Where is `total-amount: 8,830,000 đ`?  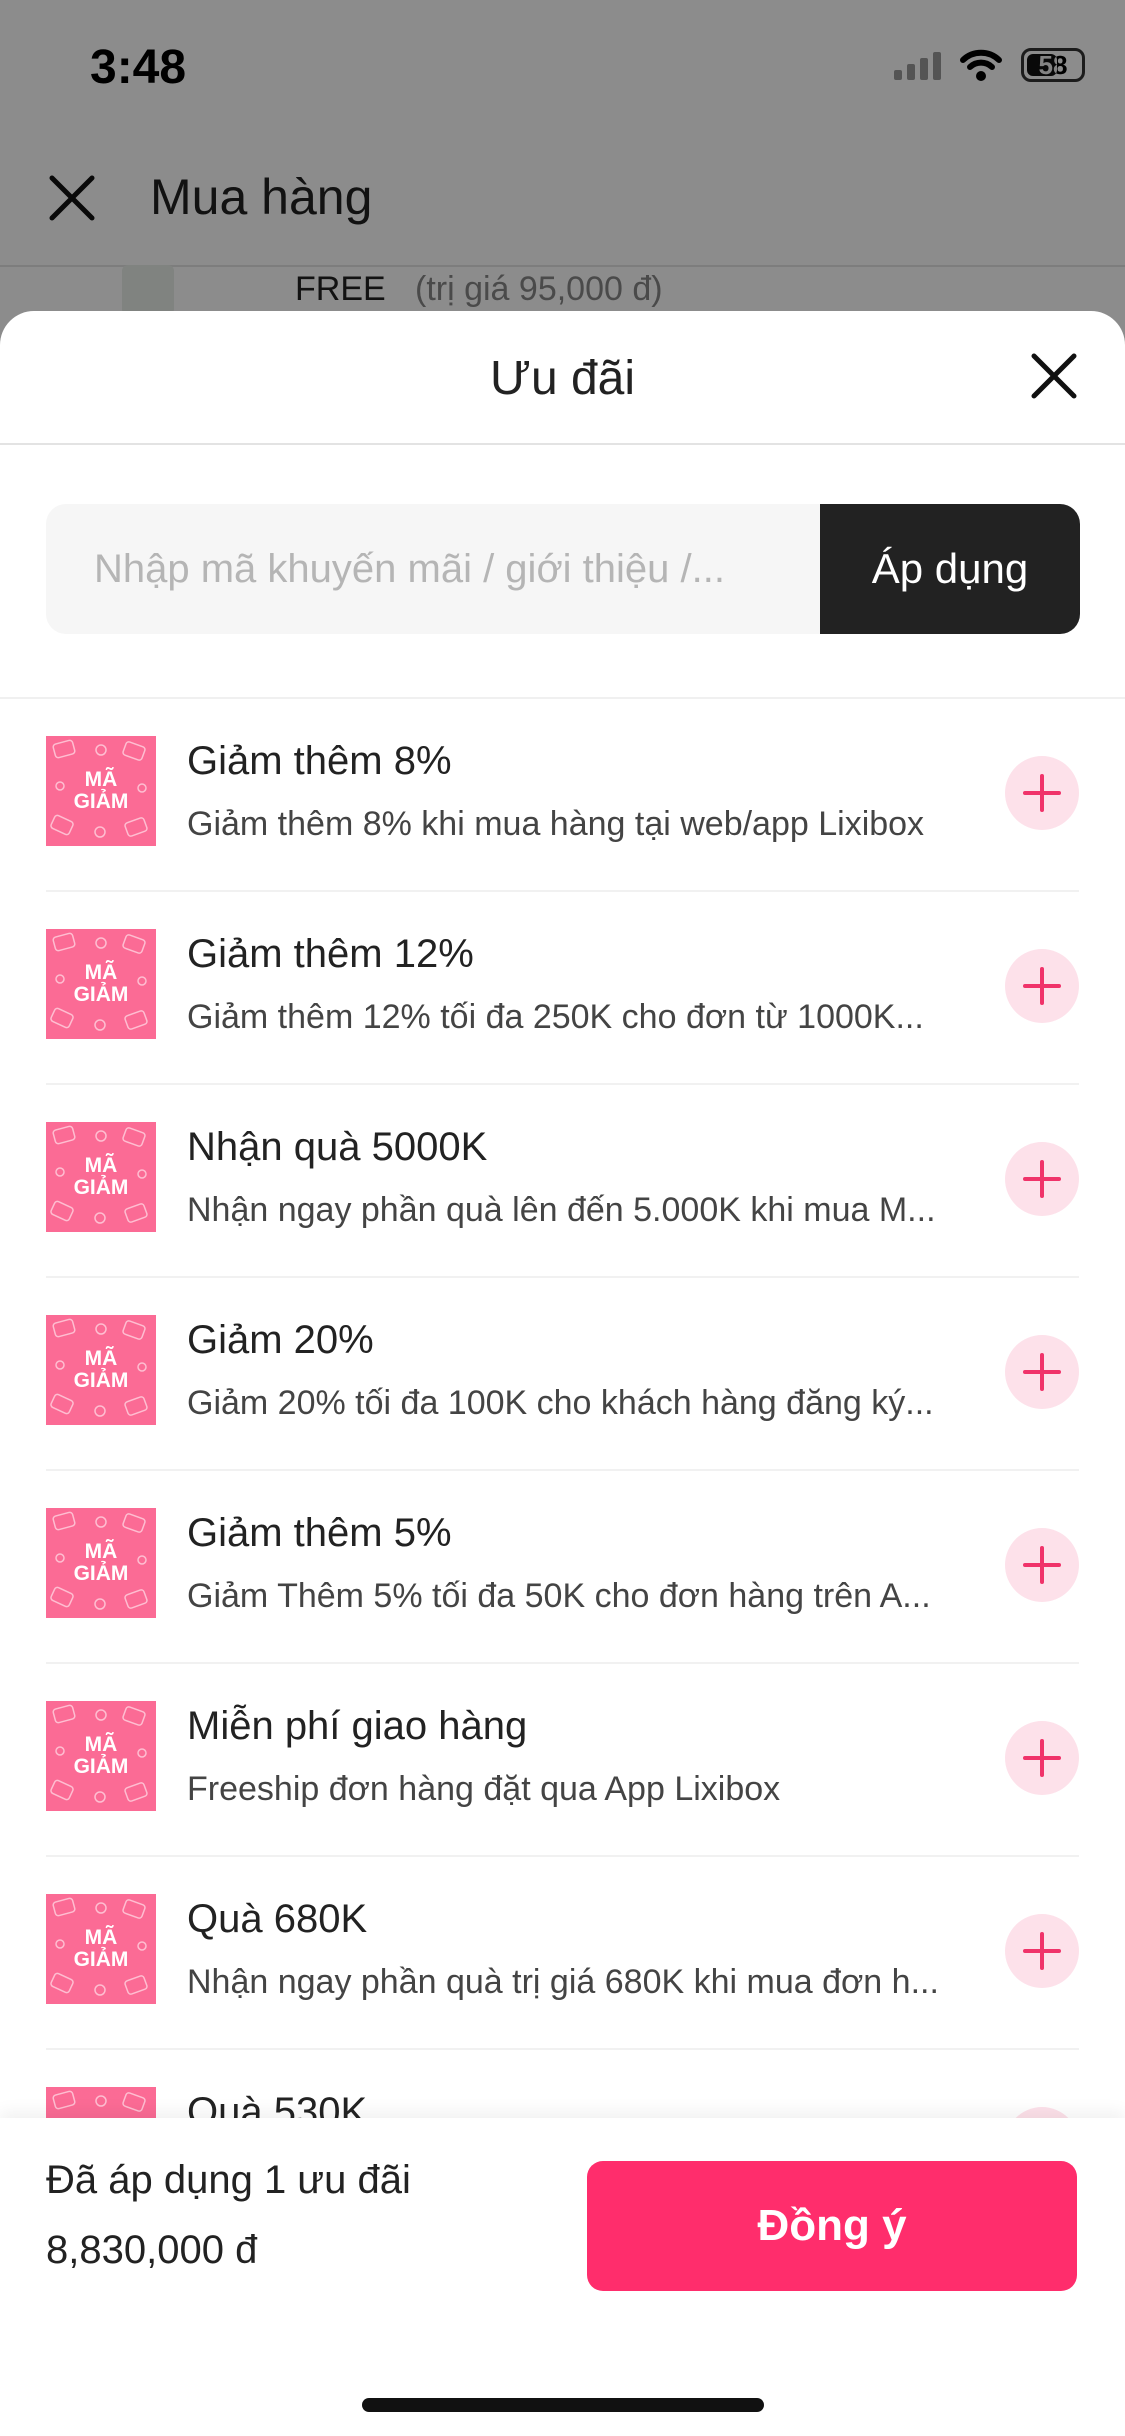
total-amount: 8,830,000 đ is located at coordinates (152, 2250).